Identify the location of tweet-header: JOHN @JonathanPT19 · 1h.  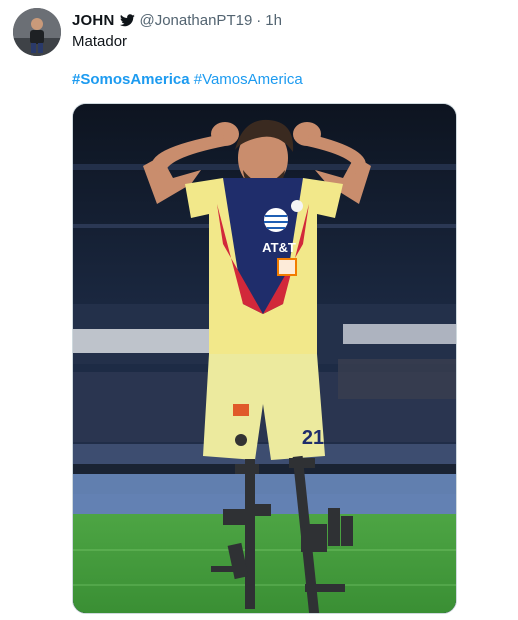
(177, 20).